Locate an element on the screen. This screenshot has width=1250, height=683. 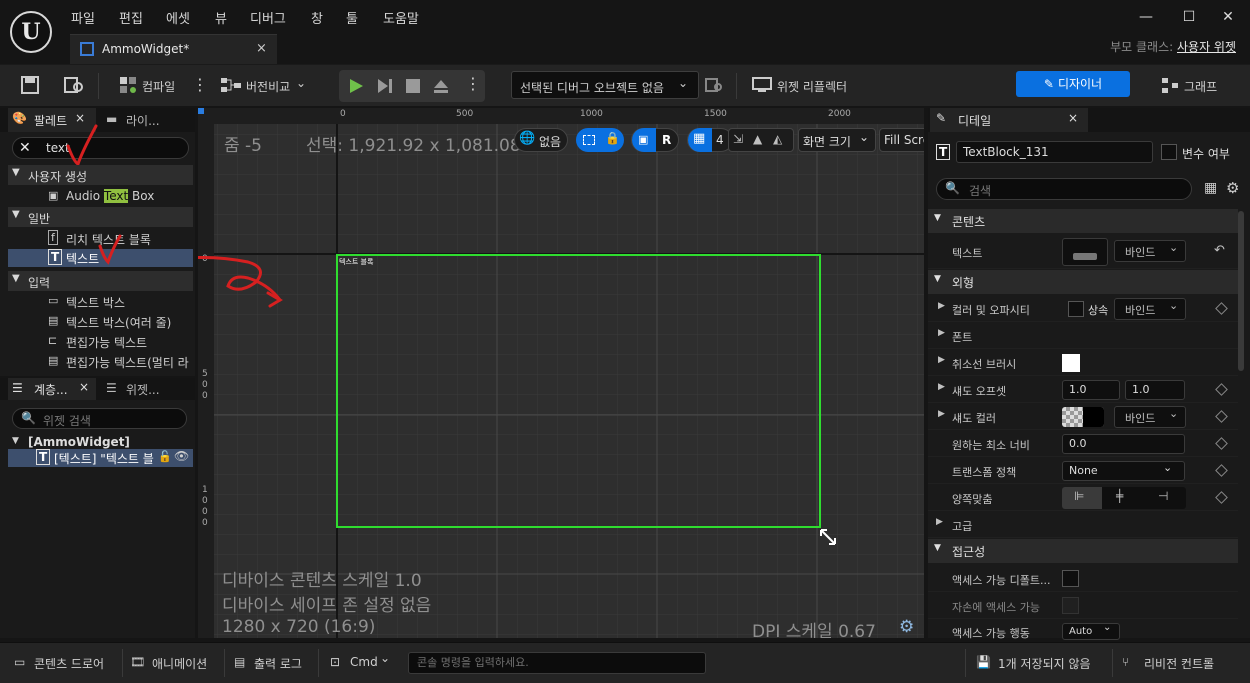
is-variable-checkbox is located at coordinates (1169, 152).